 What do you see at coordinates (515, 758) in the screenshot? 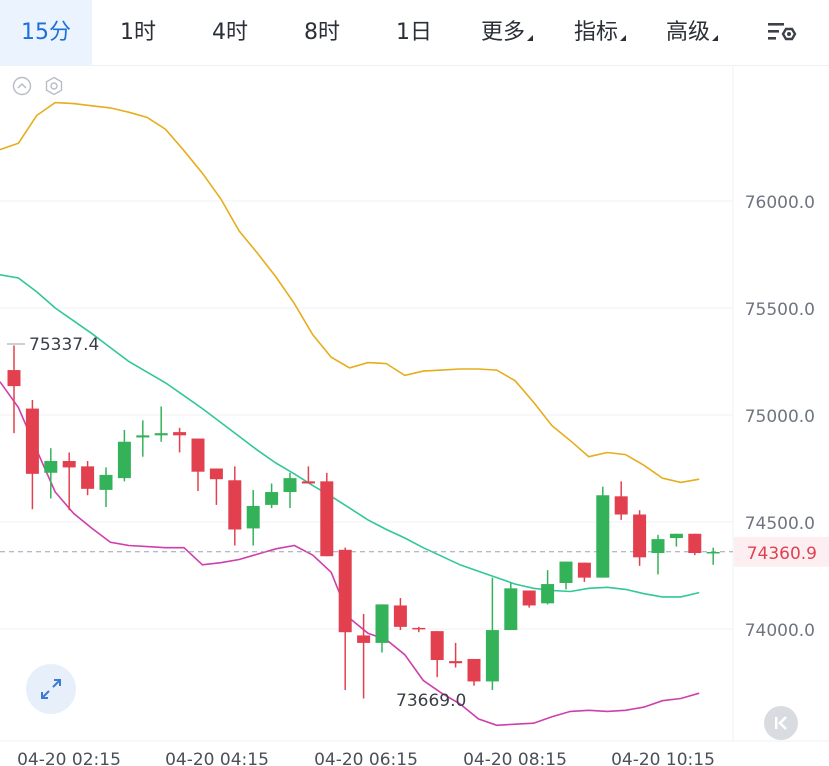
I see `x-tick-label: 04-20 08:15` at bounding box center [515, 758].